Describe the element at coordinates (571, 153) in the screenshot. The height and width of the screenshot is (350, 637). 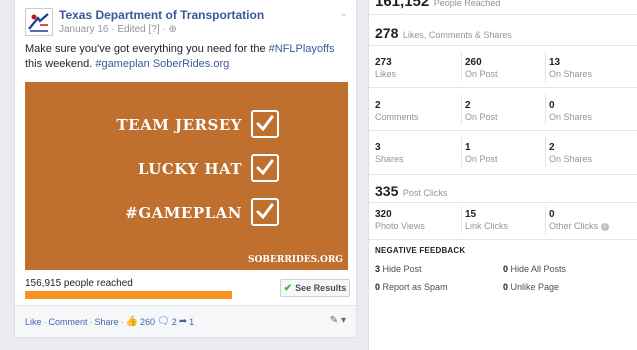
I see `stat-shares-on-shares: 2 On Shares` at that location.